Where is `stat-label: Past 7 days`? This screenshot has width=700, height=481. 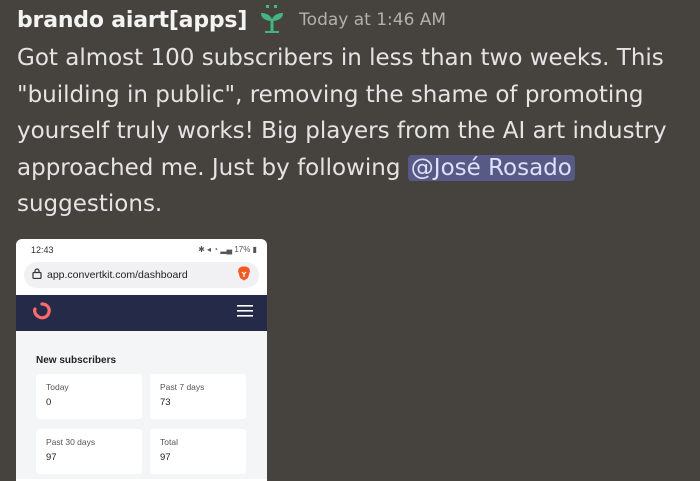
stat-label: Past 7 days is located at coordinates (182, 387).